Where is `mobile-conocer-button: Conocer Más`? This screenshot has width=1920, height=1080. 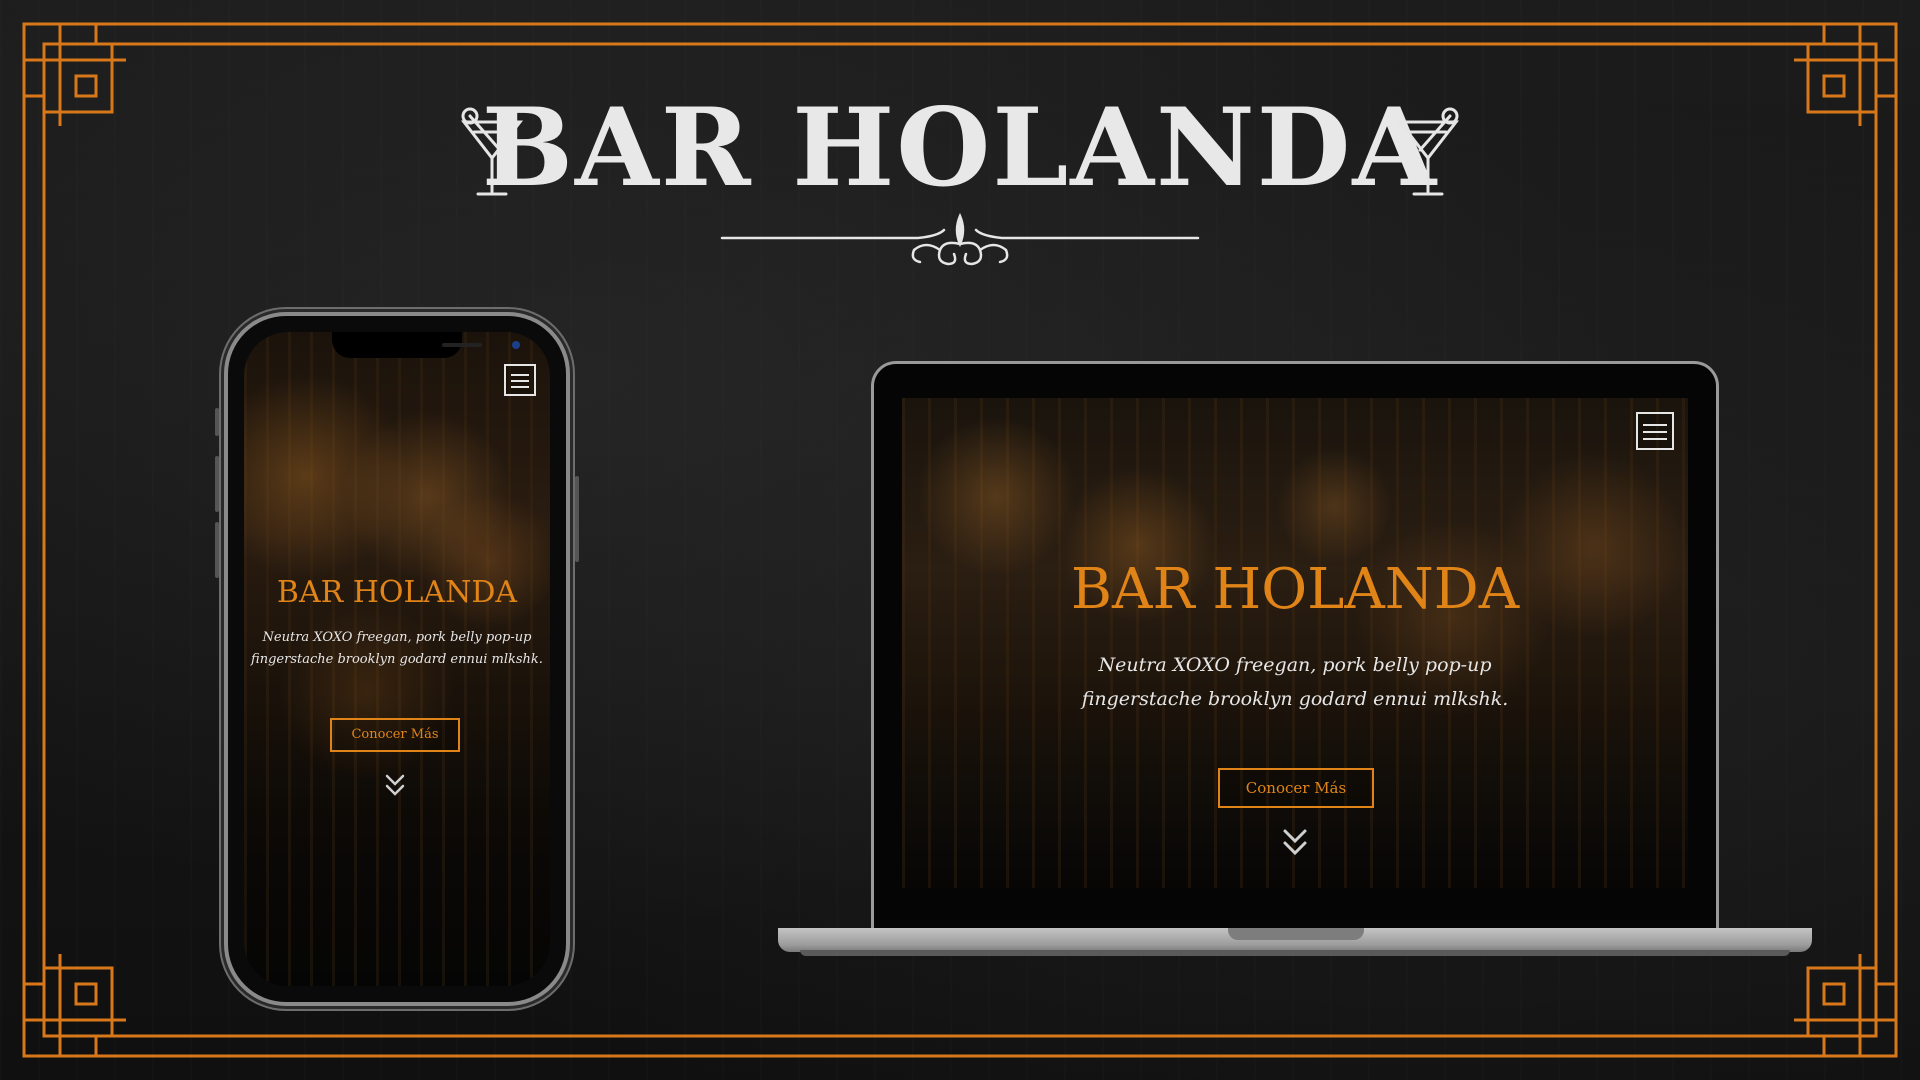 mobile-conocer-button: Conocer Más is located at coordinates (395, 735).